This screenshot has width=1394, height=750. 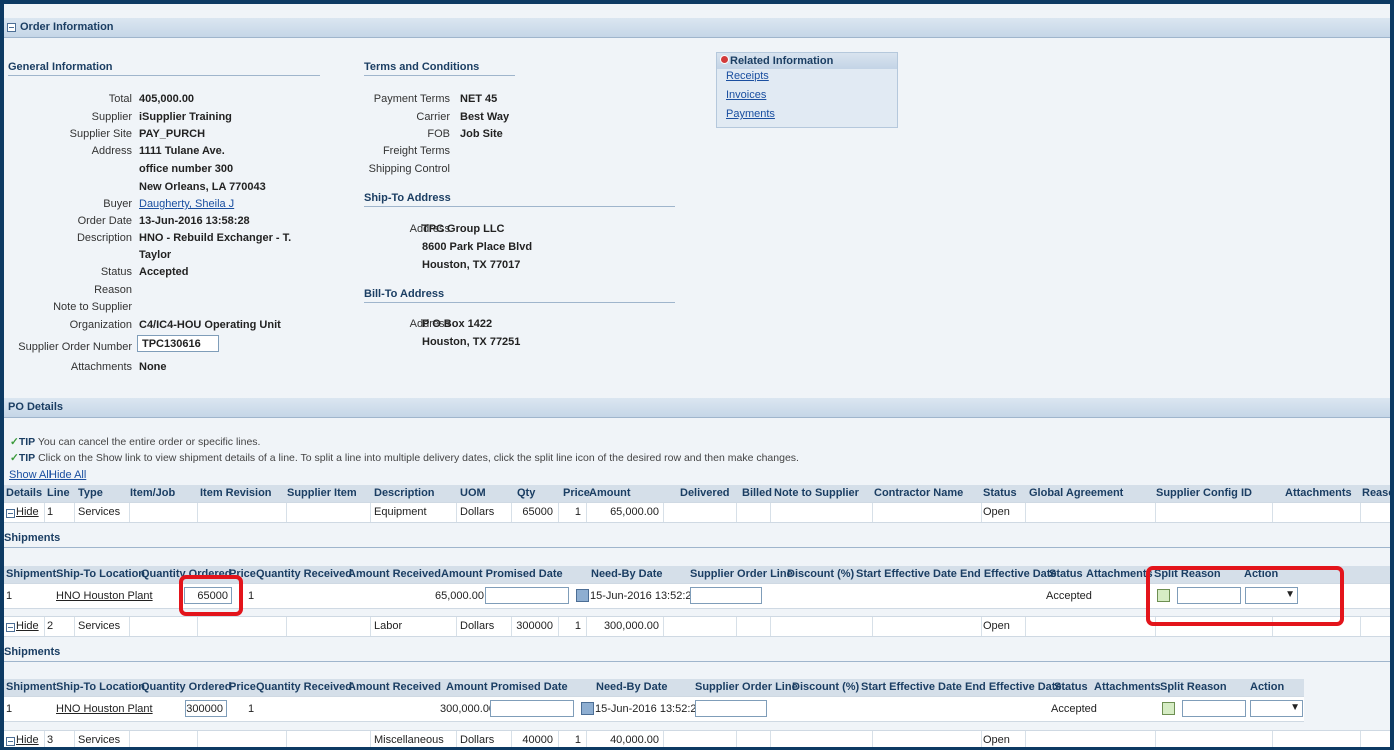 What do you see at coordinates (471, 342) in the screenshot?
I see `bill-to-line-2: Houston, TX 77251` at bounding box center [471, 342].